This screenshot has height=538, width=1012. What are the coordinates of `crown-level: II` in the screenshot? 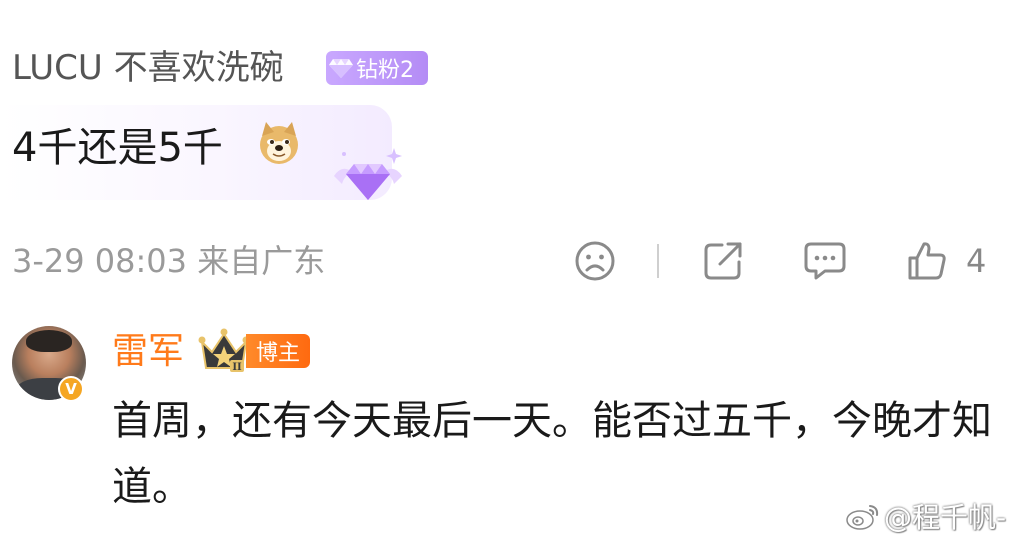 It's located at (237, 367).